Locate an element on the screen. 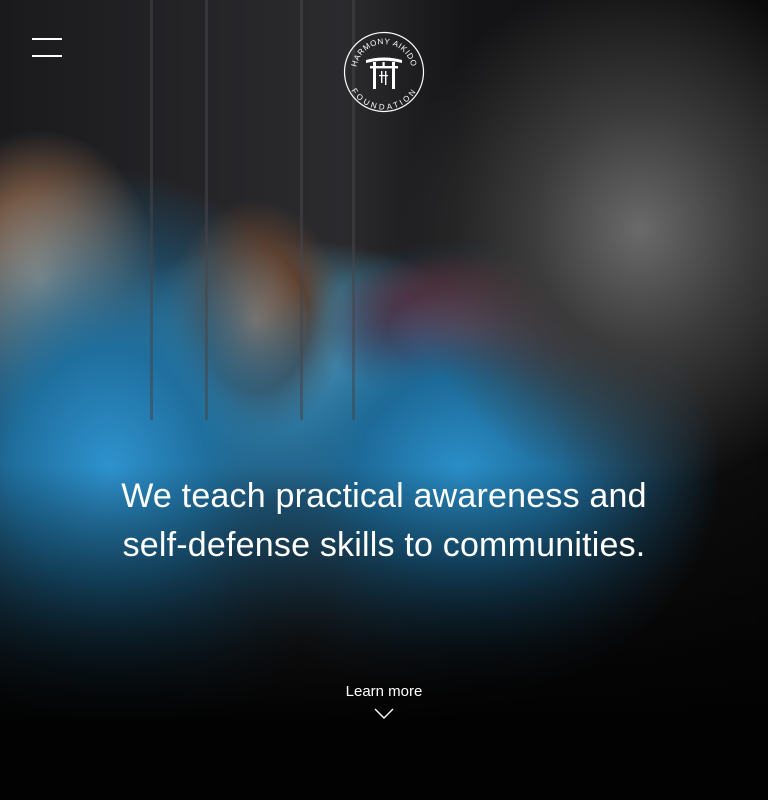 Image resolution: width=768 pixels, height=800 pixels. harmony-aikido-logo: HARMONY AIKIDO FOUNDATION is located at coordinates (384, 72).